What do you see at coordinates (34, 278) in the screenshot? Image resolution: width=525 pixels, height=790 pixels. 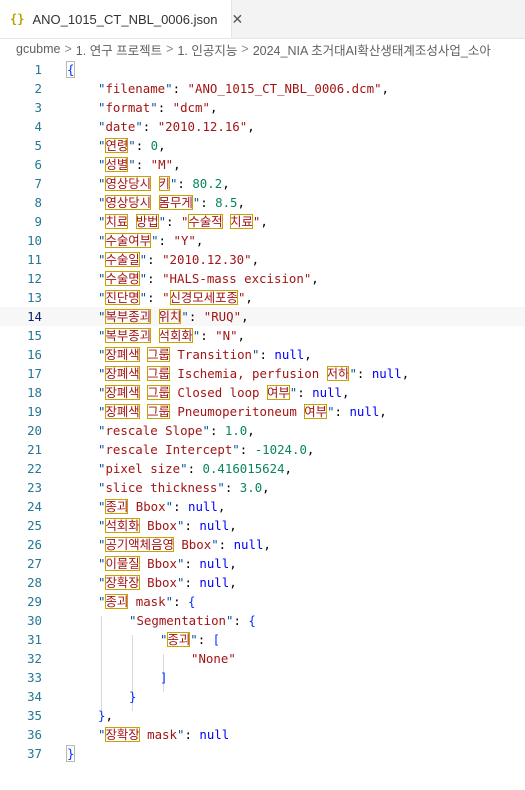 I see `line-number: 12` at bounding box center [34, 278].